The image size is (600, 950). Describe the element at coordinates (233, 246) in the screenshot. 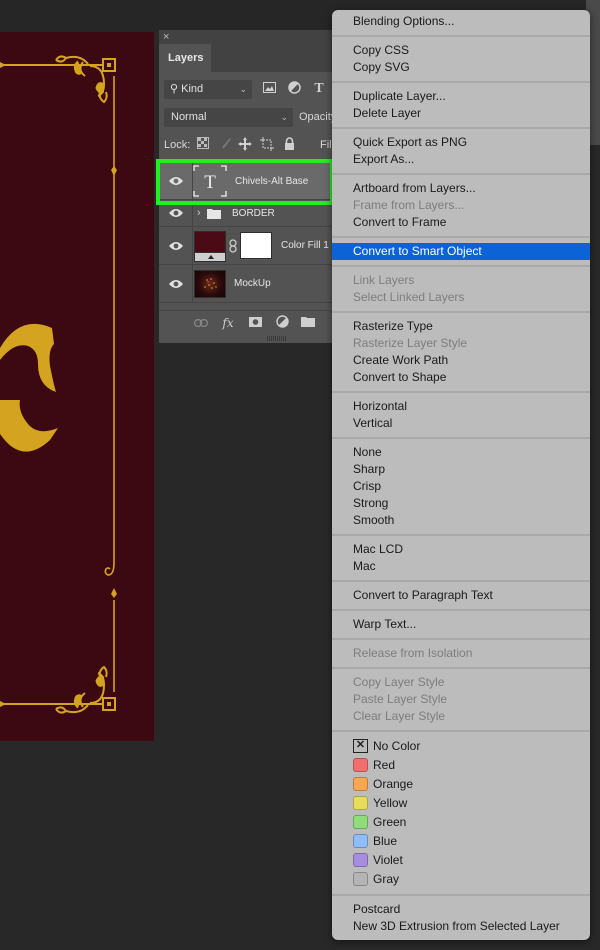

I see `link-icon` at that location.